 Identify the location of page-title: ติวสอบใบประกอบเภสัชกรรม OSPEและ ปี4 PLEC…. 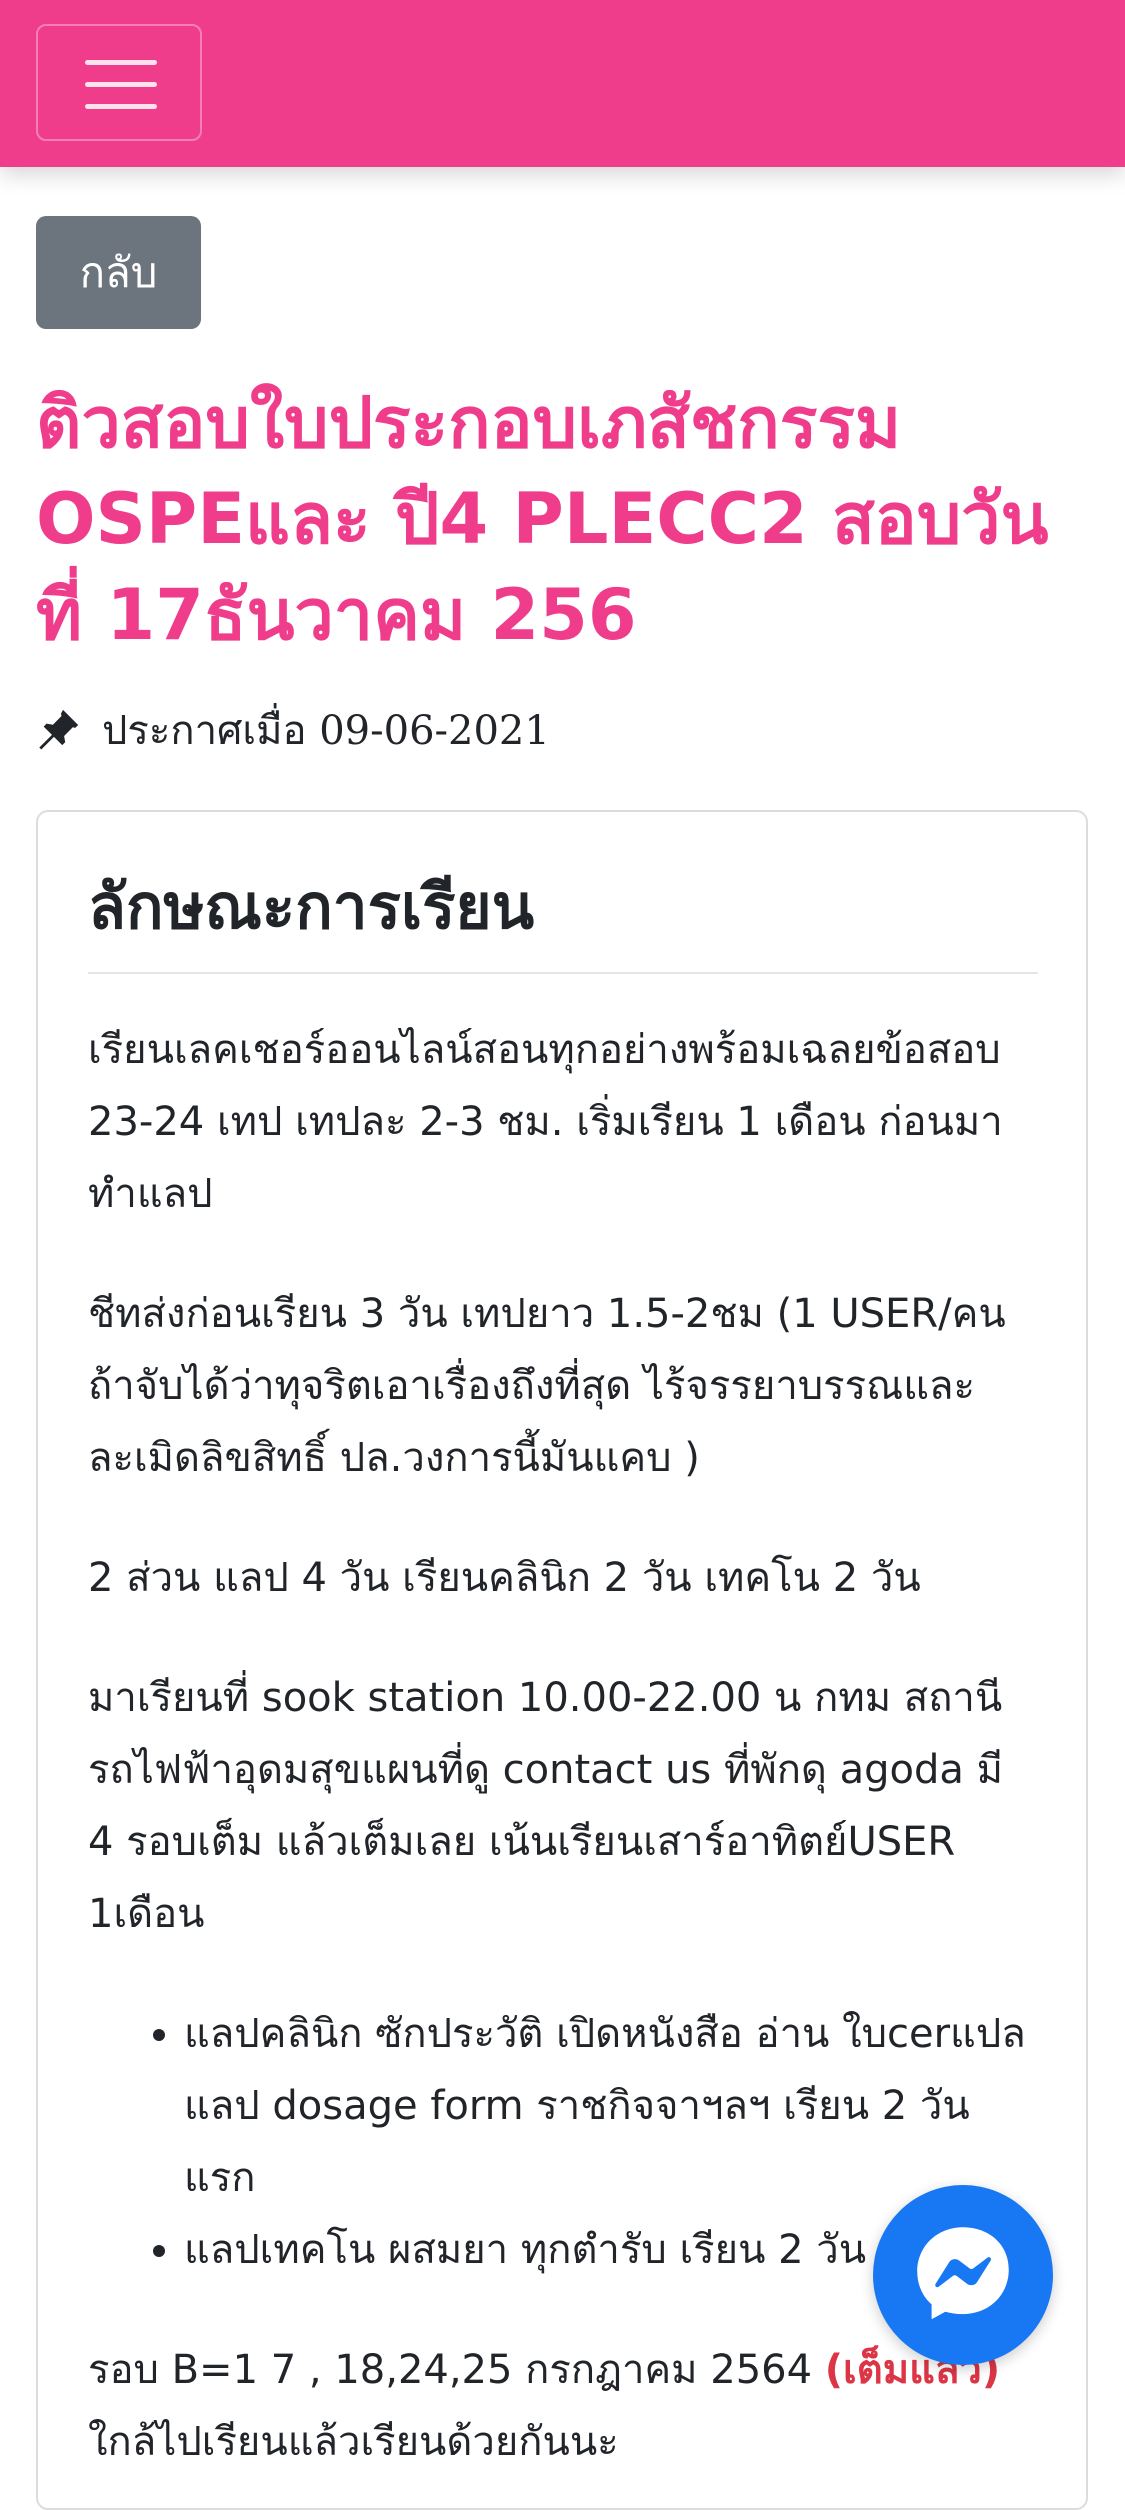
(542, 519).